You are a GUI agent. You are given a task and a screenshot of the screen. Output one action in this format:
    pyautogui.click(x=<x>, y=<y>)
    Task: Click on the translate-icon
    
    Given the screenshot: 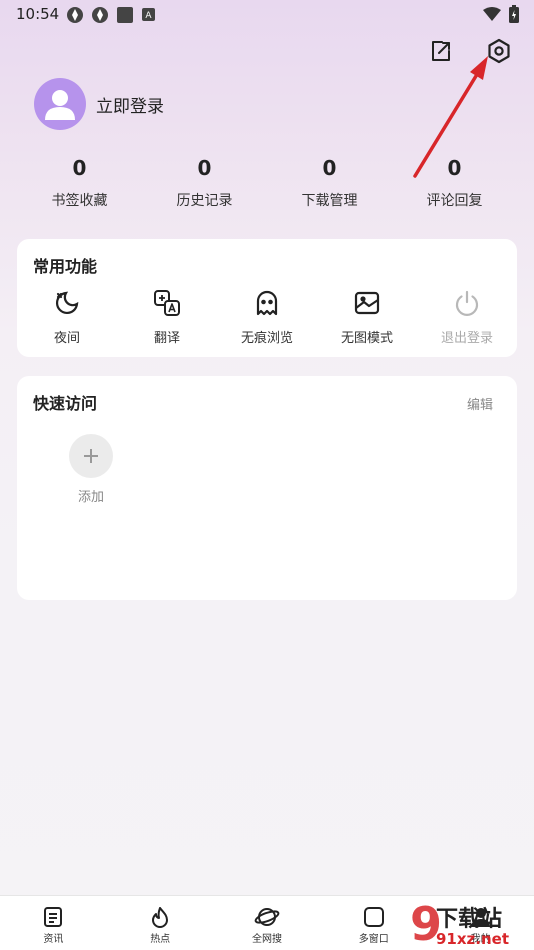 What is the action you would take?
    pyautogui.click(x=167, y=303)
    